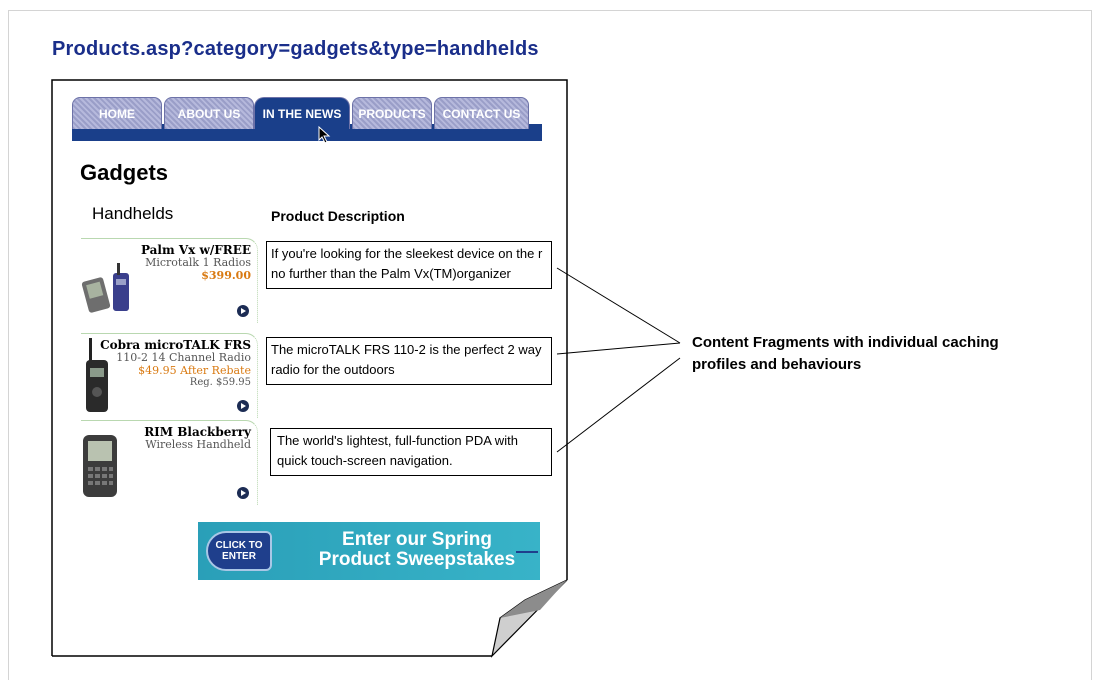 This screenshot has height=680, width=1101. What do you see at coordinates (391, 273) in the screenshot?
I see `description-line: no further than the Palm Vx(TM)organizer` at bounding box center [391, 273].